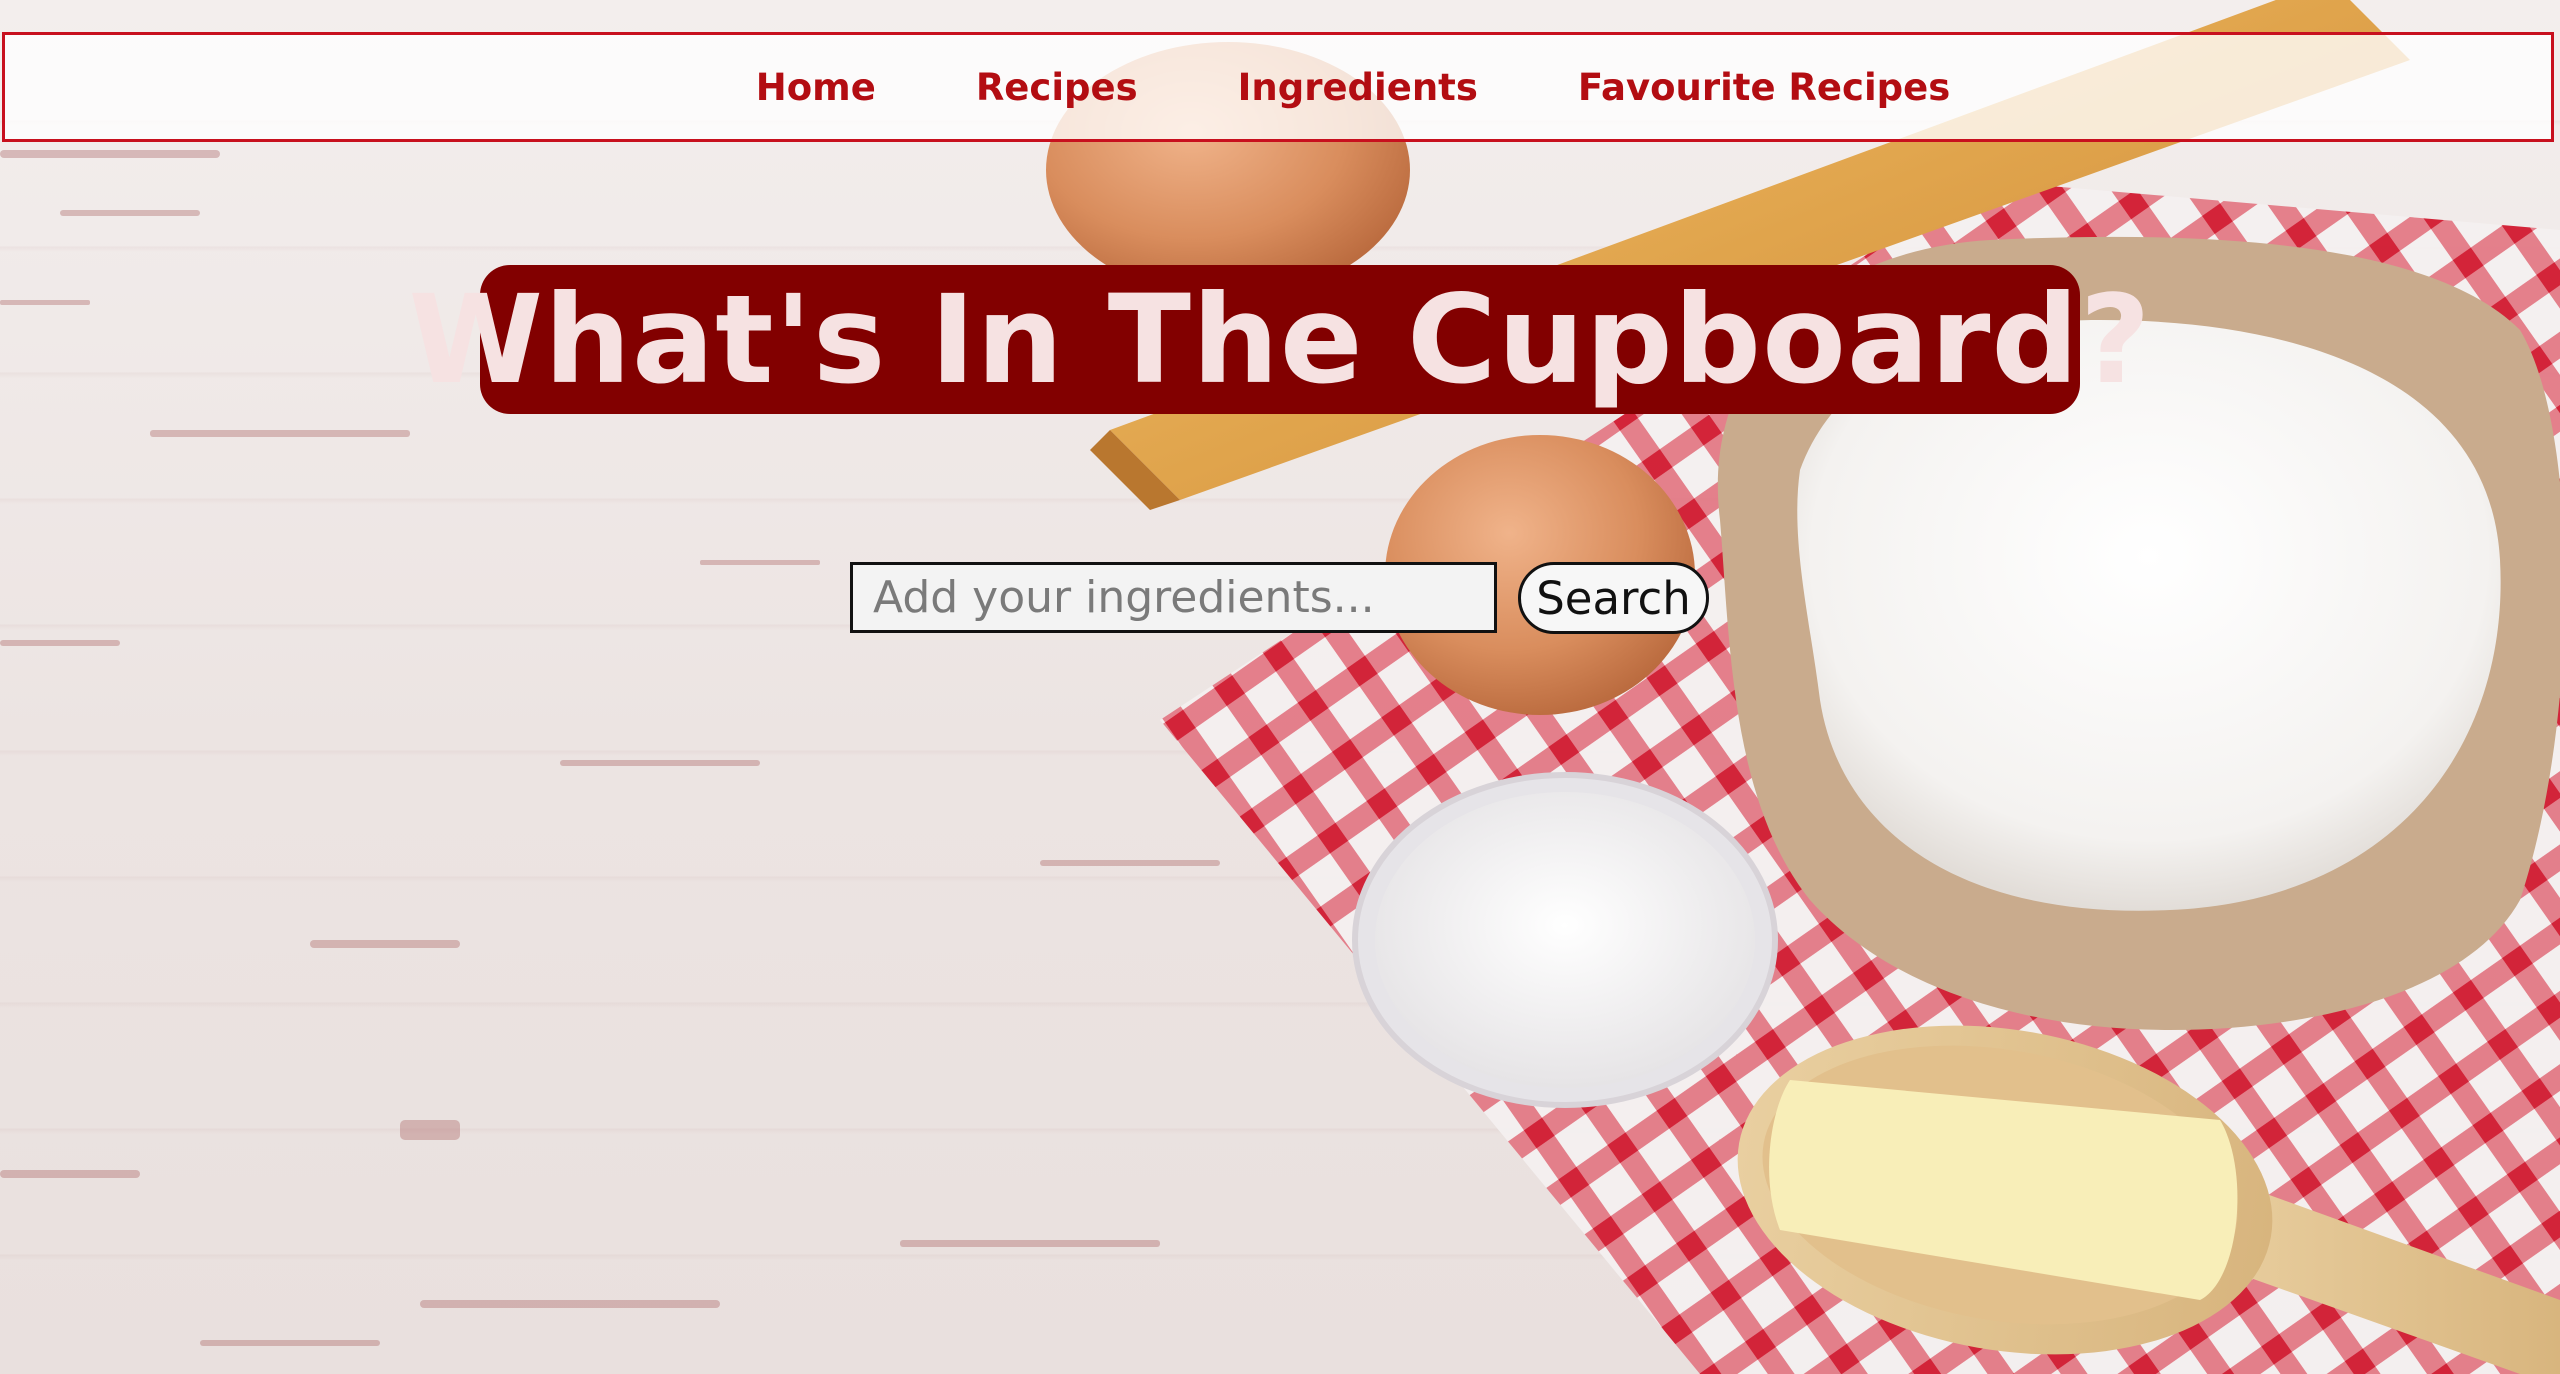  Describe the element at coordinates (1173, 597) in the screenshot. I see `ingredient-search-input` at that location.